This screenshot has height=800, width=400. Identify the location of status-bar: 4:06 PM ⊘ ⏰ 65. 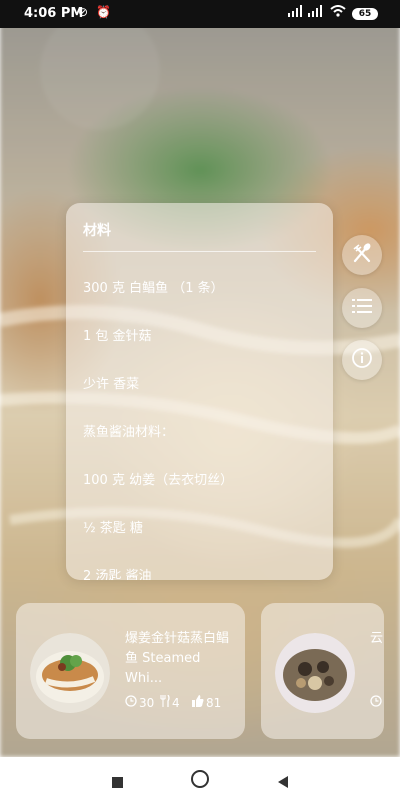
(200, 14).